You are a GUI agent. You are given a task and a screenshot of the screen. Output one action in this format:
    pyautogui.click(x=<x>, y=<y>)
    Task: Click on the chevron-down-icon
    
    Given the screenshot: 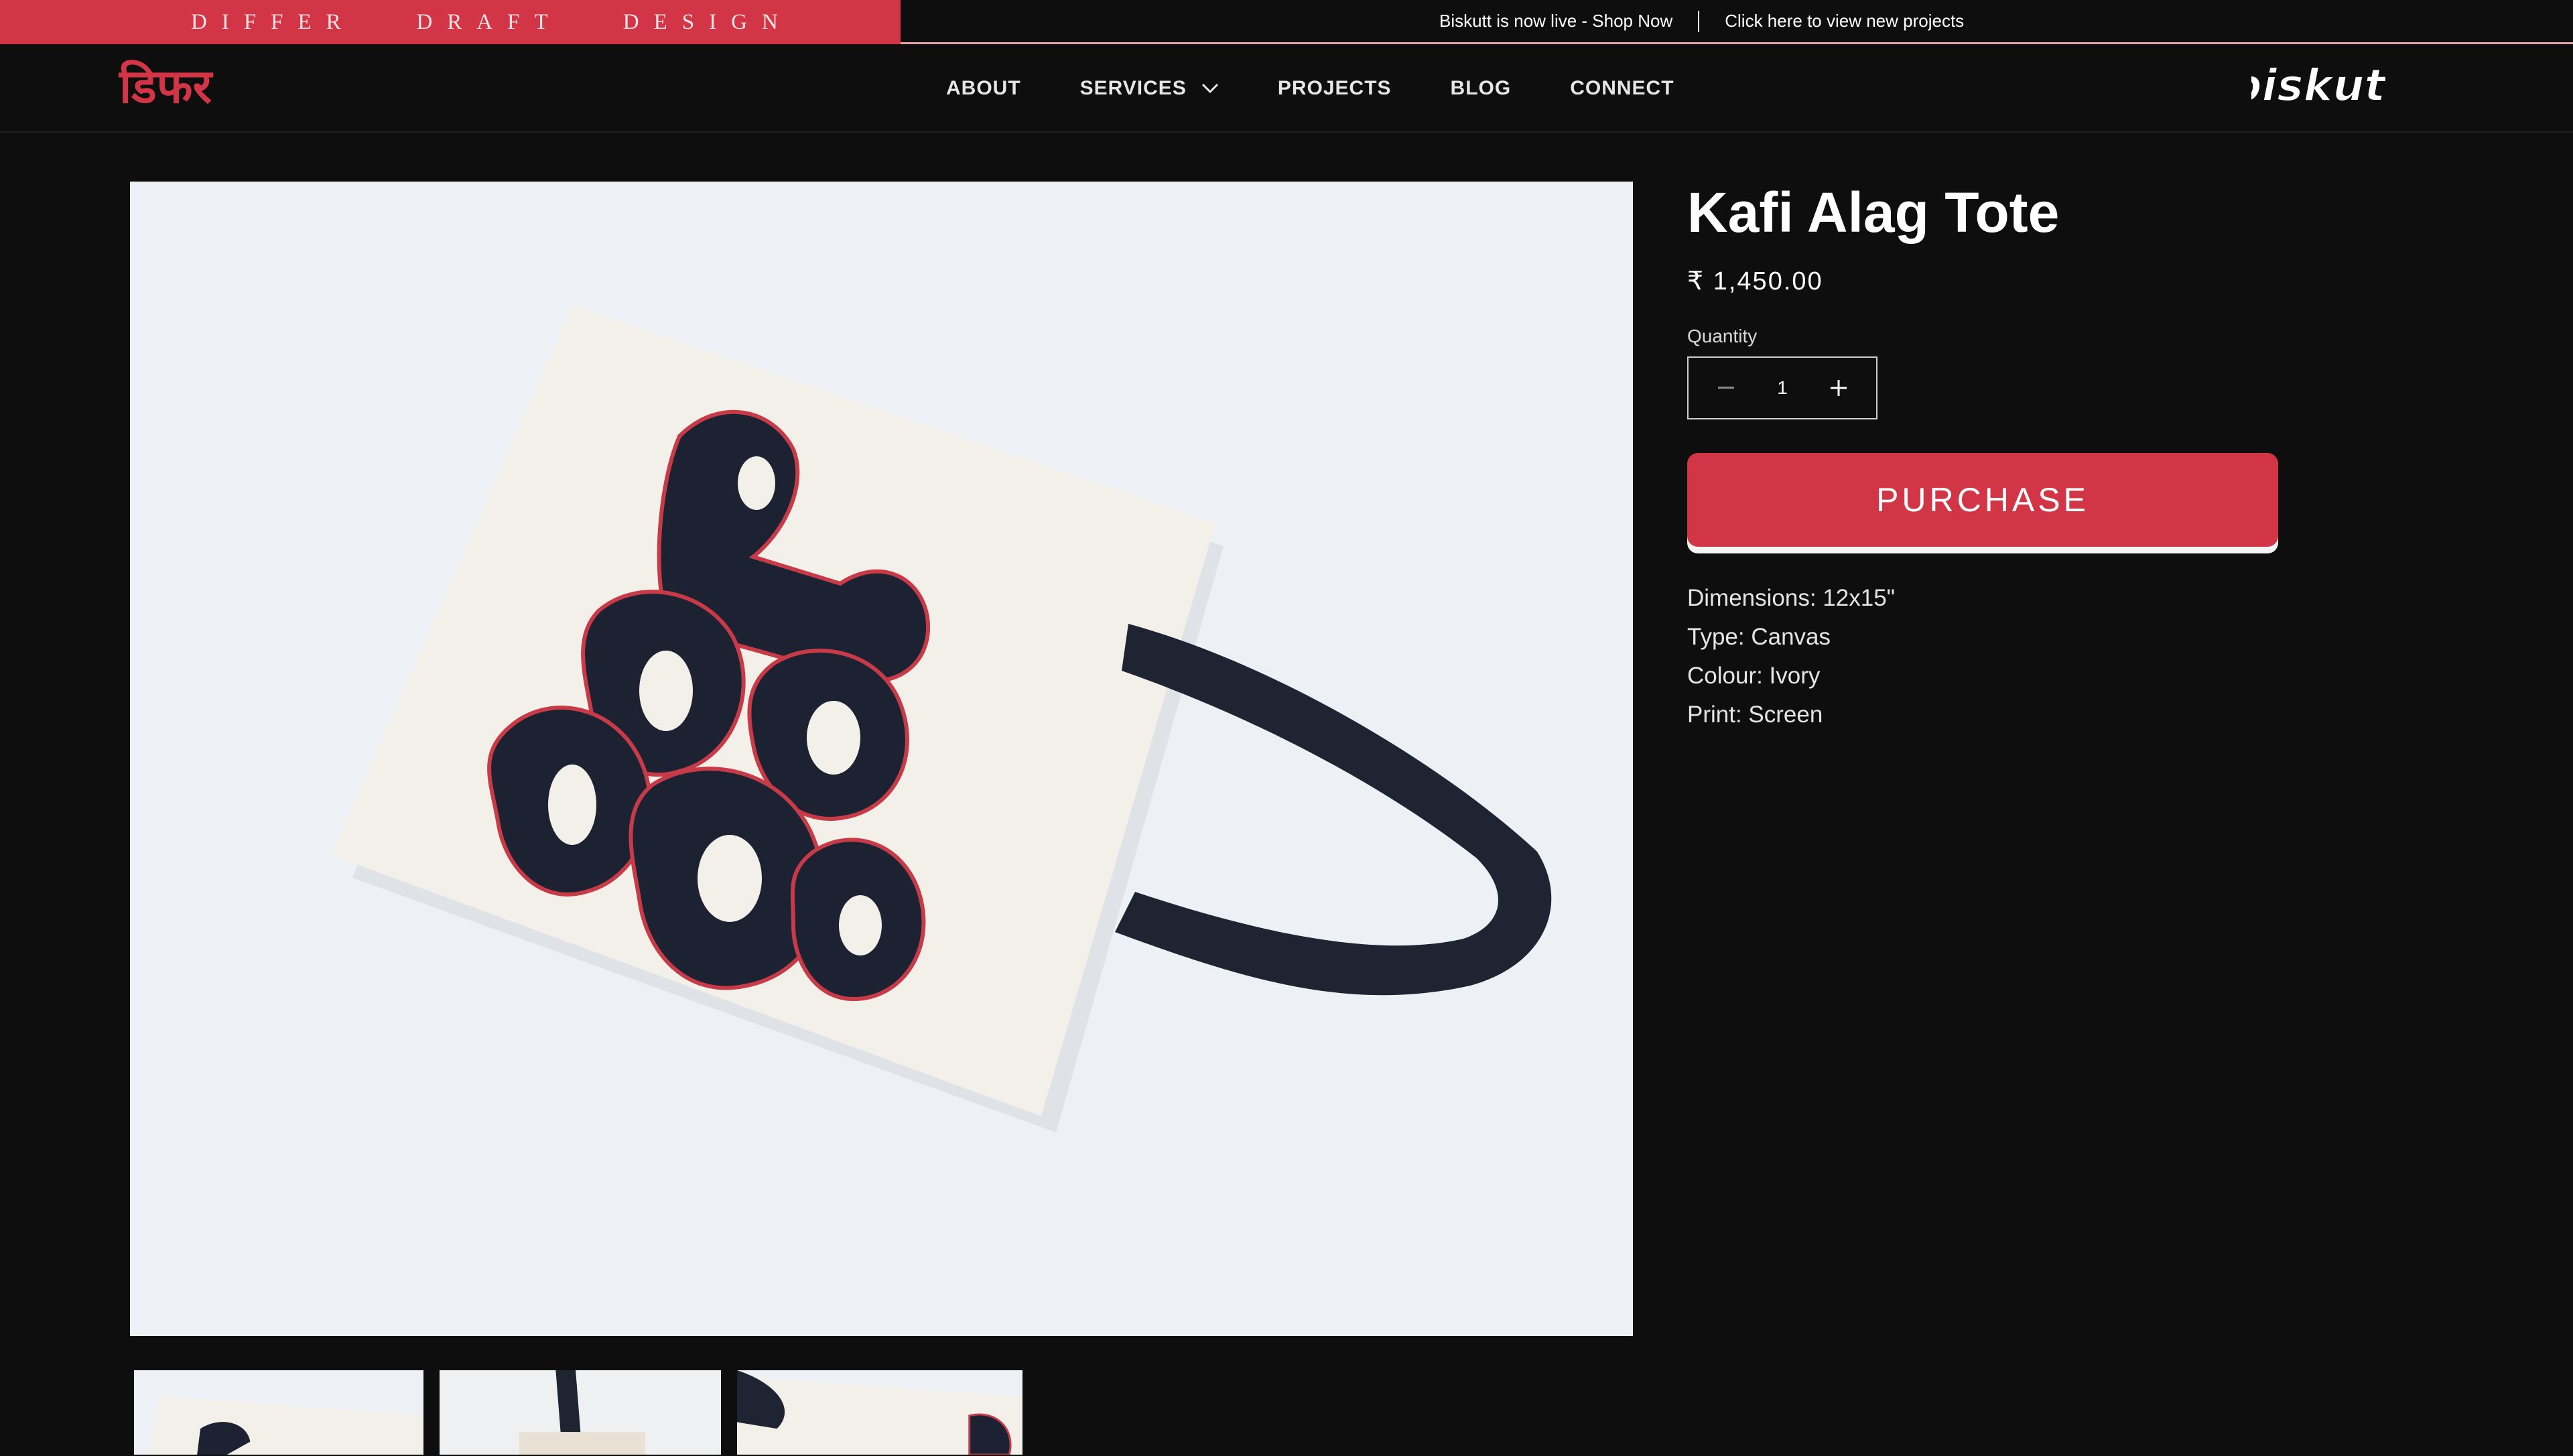 What is the action you would take?
    pyautogui.click(x=1210, y=88)
    